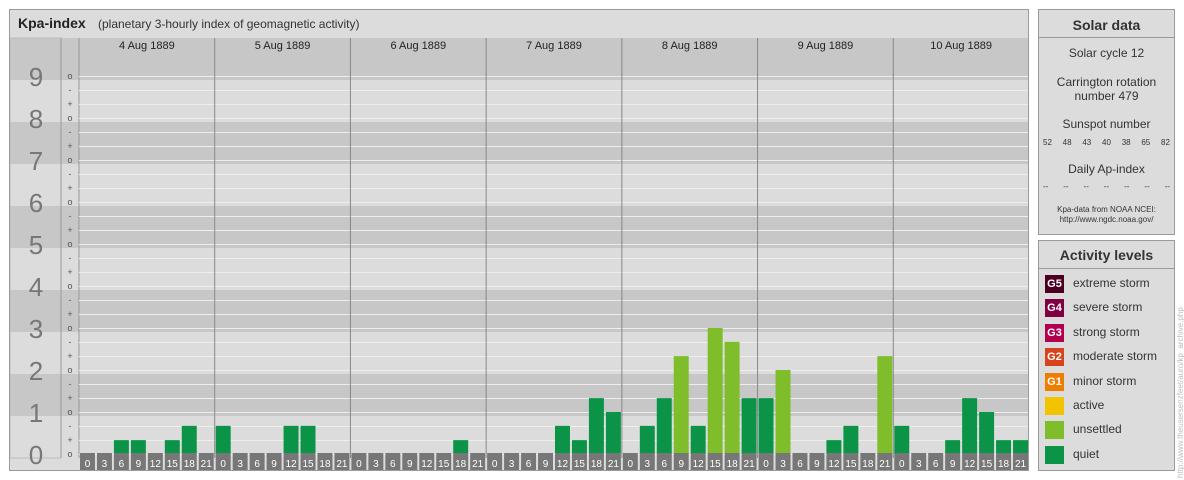  Describe the element at coordinates (1089, 405) in the screenshot. I see `activity-level-label: active` at that location.